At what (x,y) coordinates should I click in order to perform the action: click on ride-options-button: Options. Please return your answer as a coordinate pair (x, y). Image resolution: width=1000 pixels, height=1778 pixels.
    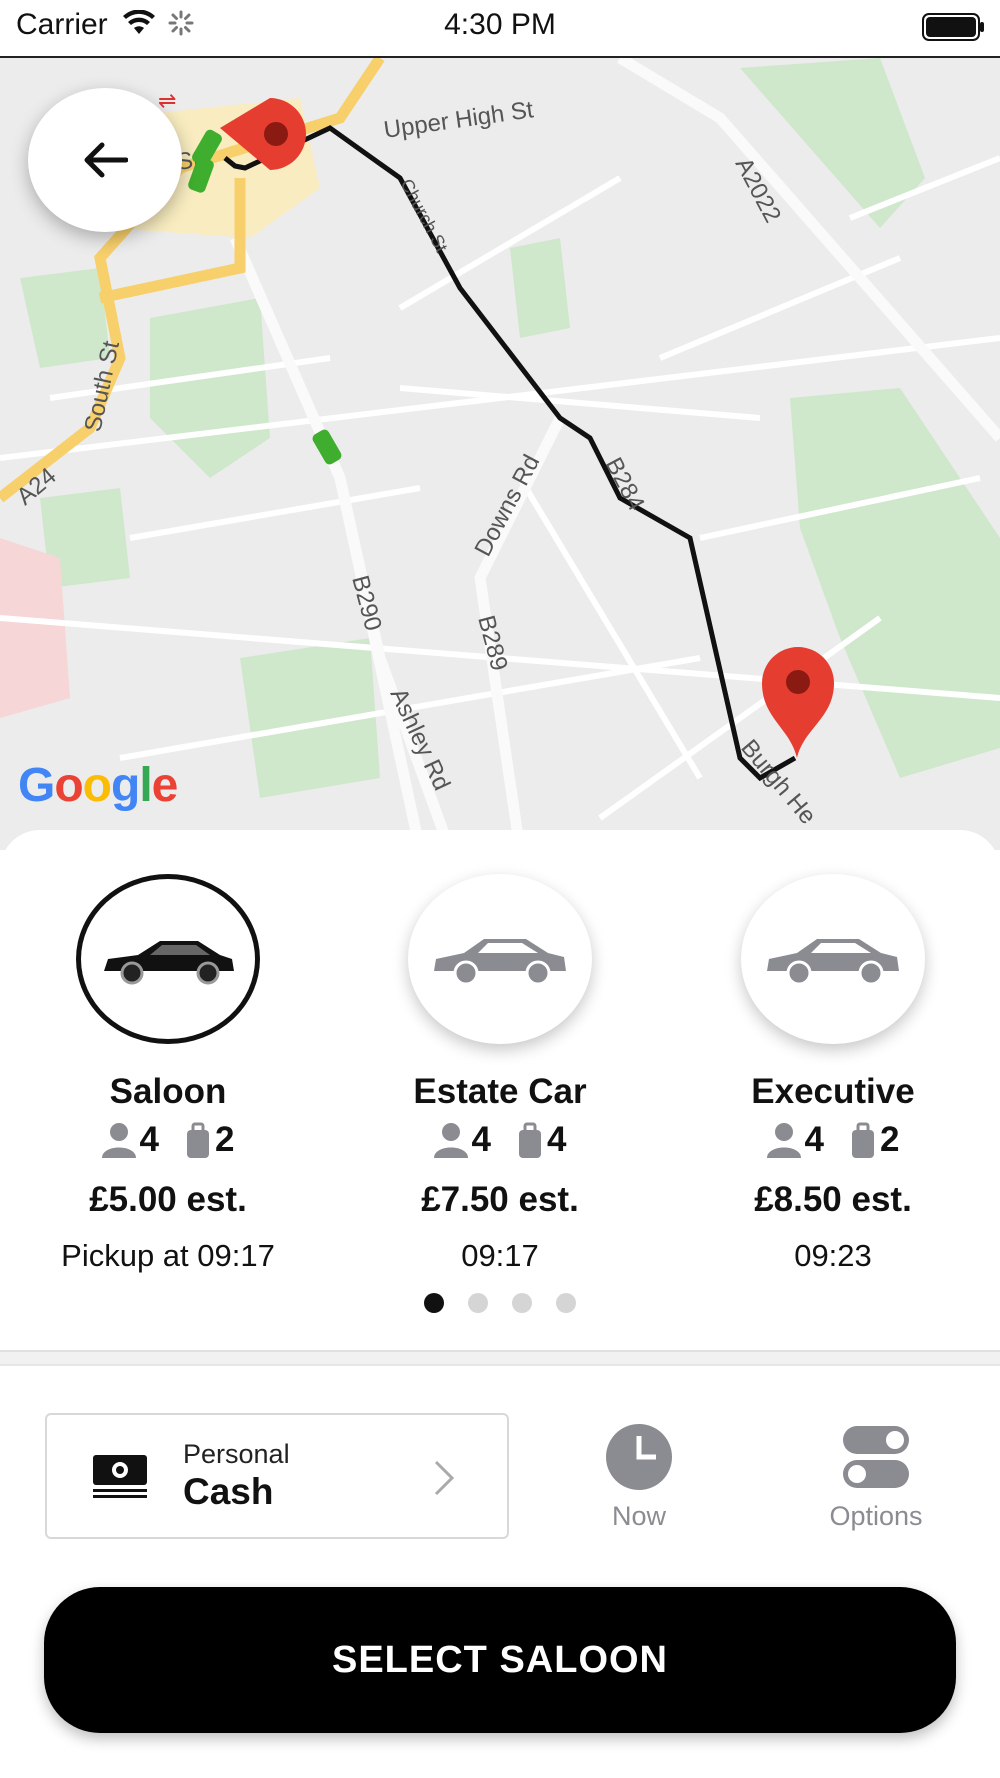
    Looking at the image, I should click on (876, 1478).